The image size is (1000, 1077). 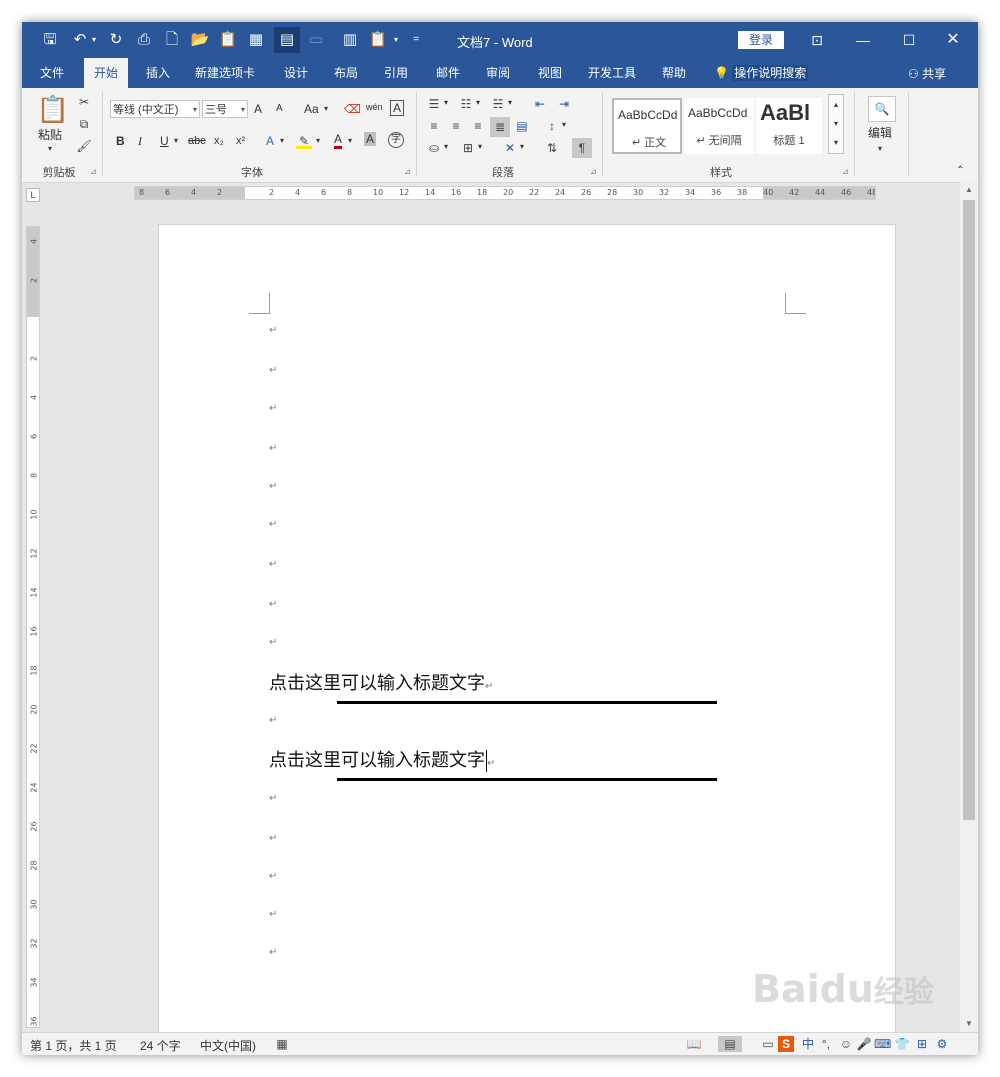 What do you see at coordinates (378, 40) in the screenshot?
I see `paste-special-icon: 📋` at bounding box center [378, 40].